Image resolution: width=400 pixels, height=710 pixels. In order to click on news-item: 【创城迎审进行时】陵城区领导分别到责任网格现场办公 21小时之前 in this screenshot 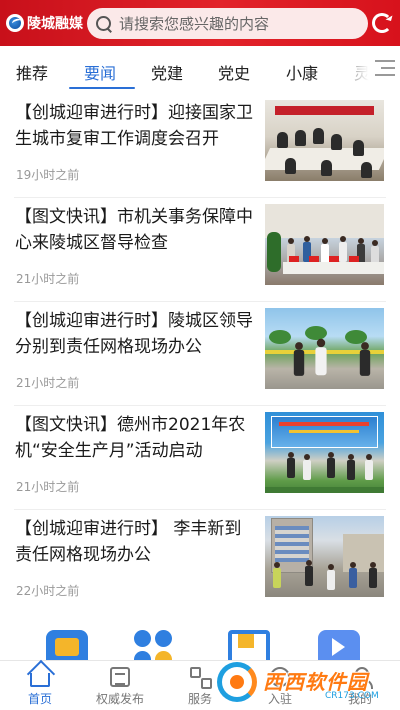, I will do `click(200, 354)`.